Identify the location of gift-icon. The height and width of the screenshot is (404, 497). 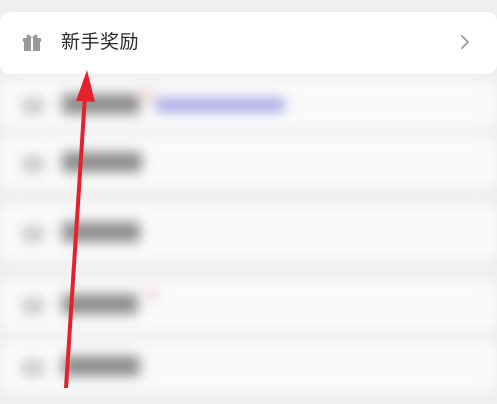
(32, 42).